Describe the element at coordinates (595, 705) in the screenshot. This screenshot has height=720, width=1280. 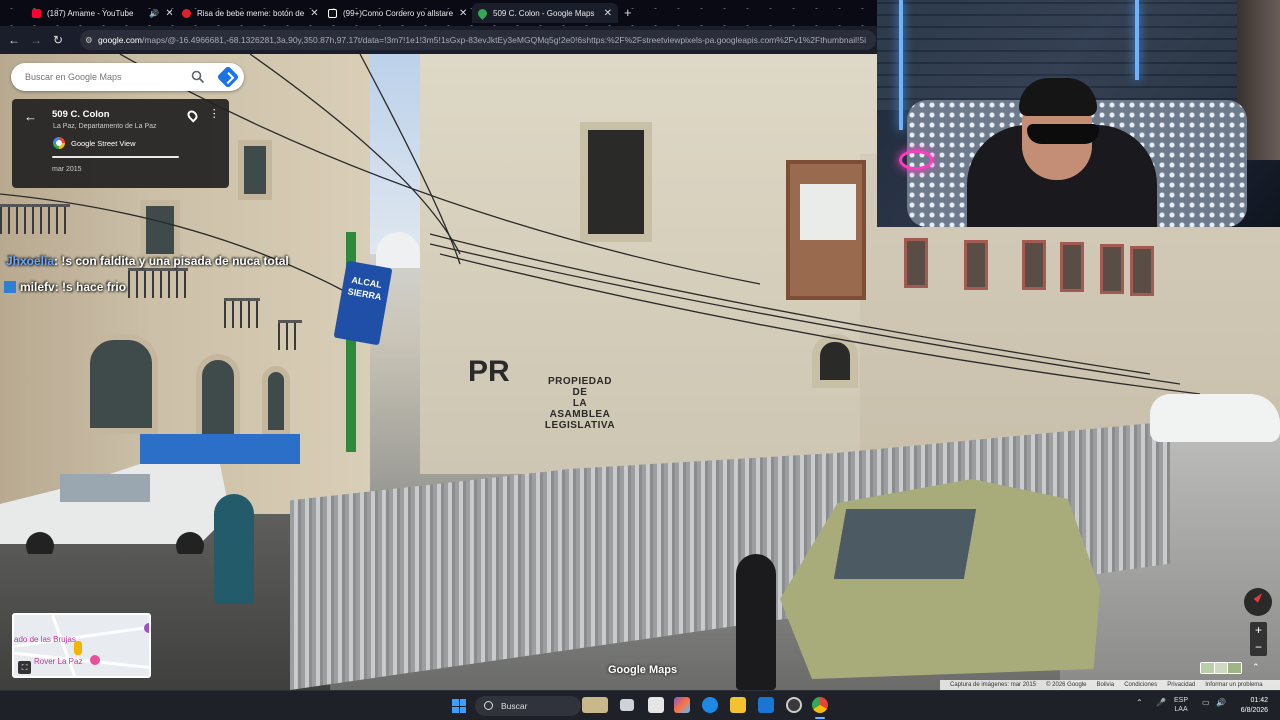
I see `widgets-icon` at that location.